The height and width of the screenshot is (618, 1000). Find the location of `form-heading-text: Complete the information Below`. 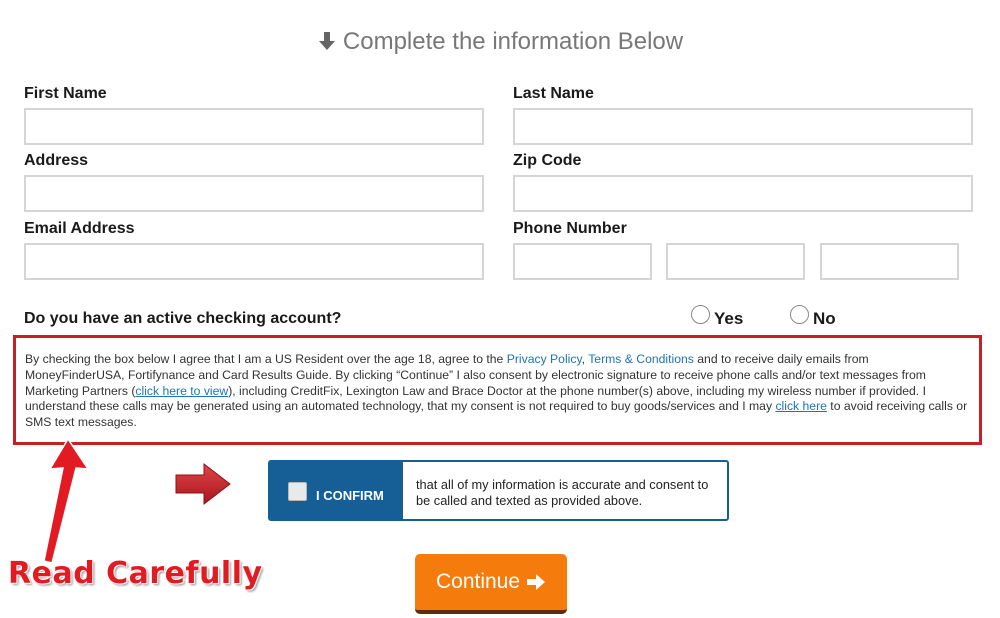

form-heading-text: Complete the information Below is located at coordinates (513, 41).